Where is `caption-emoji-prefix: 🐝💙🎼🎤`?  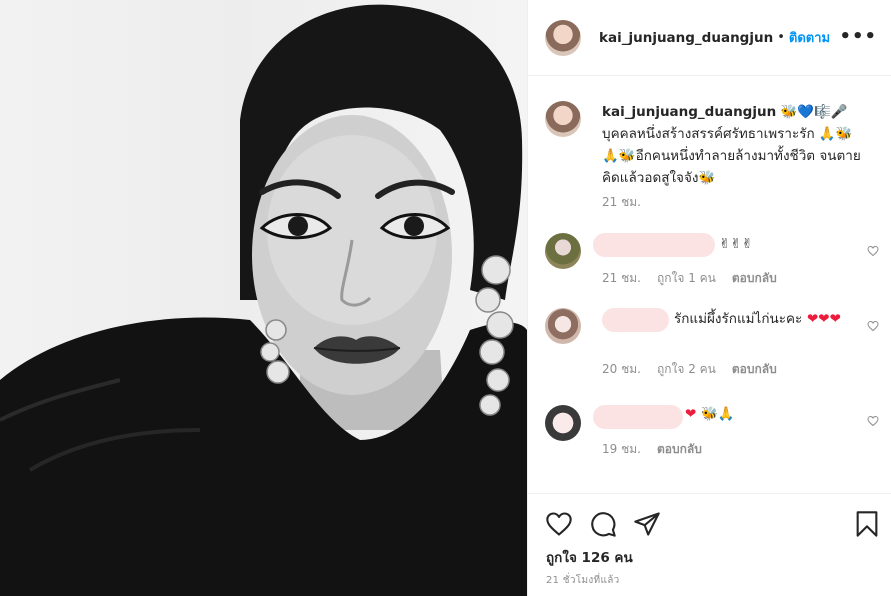 caption-emoji-prefix: 🐝💙🎼🎤 is located at coordinates (814, 112).